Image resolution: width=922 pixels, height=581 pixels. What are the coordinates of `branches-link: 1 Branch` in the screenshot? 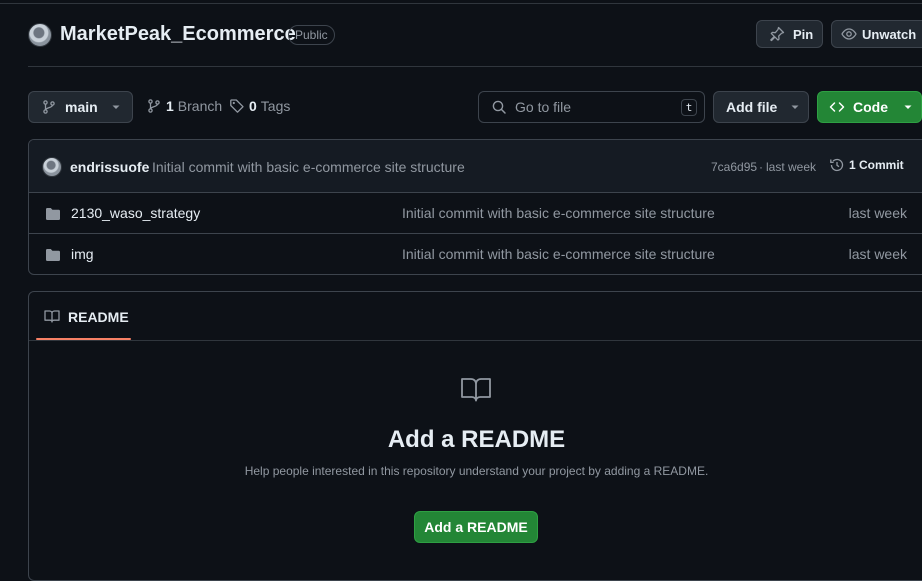 It's located at (184, 106).